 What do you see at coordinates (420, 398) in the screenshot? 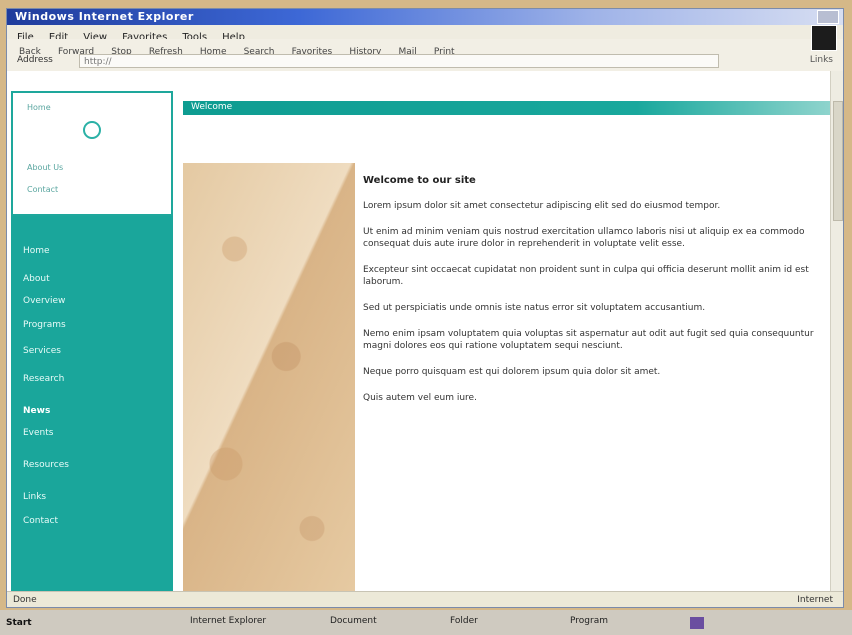
I see `article-paragraph: Quis autem vel eum iure.` at bounding box center [420, 398].